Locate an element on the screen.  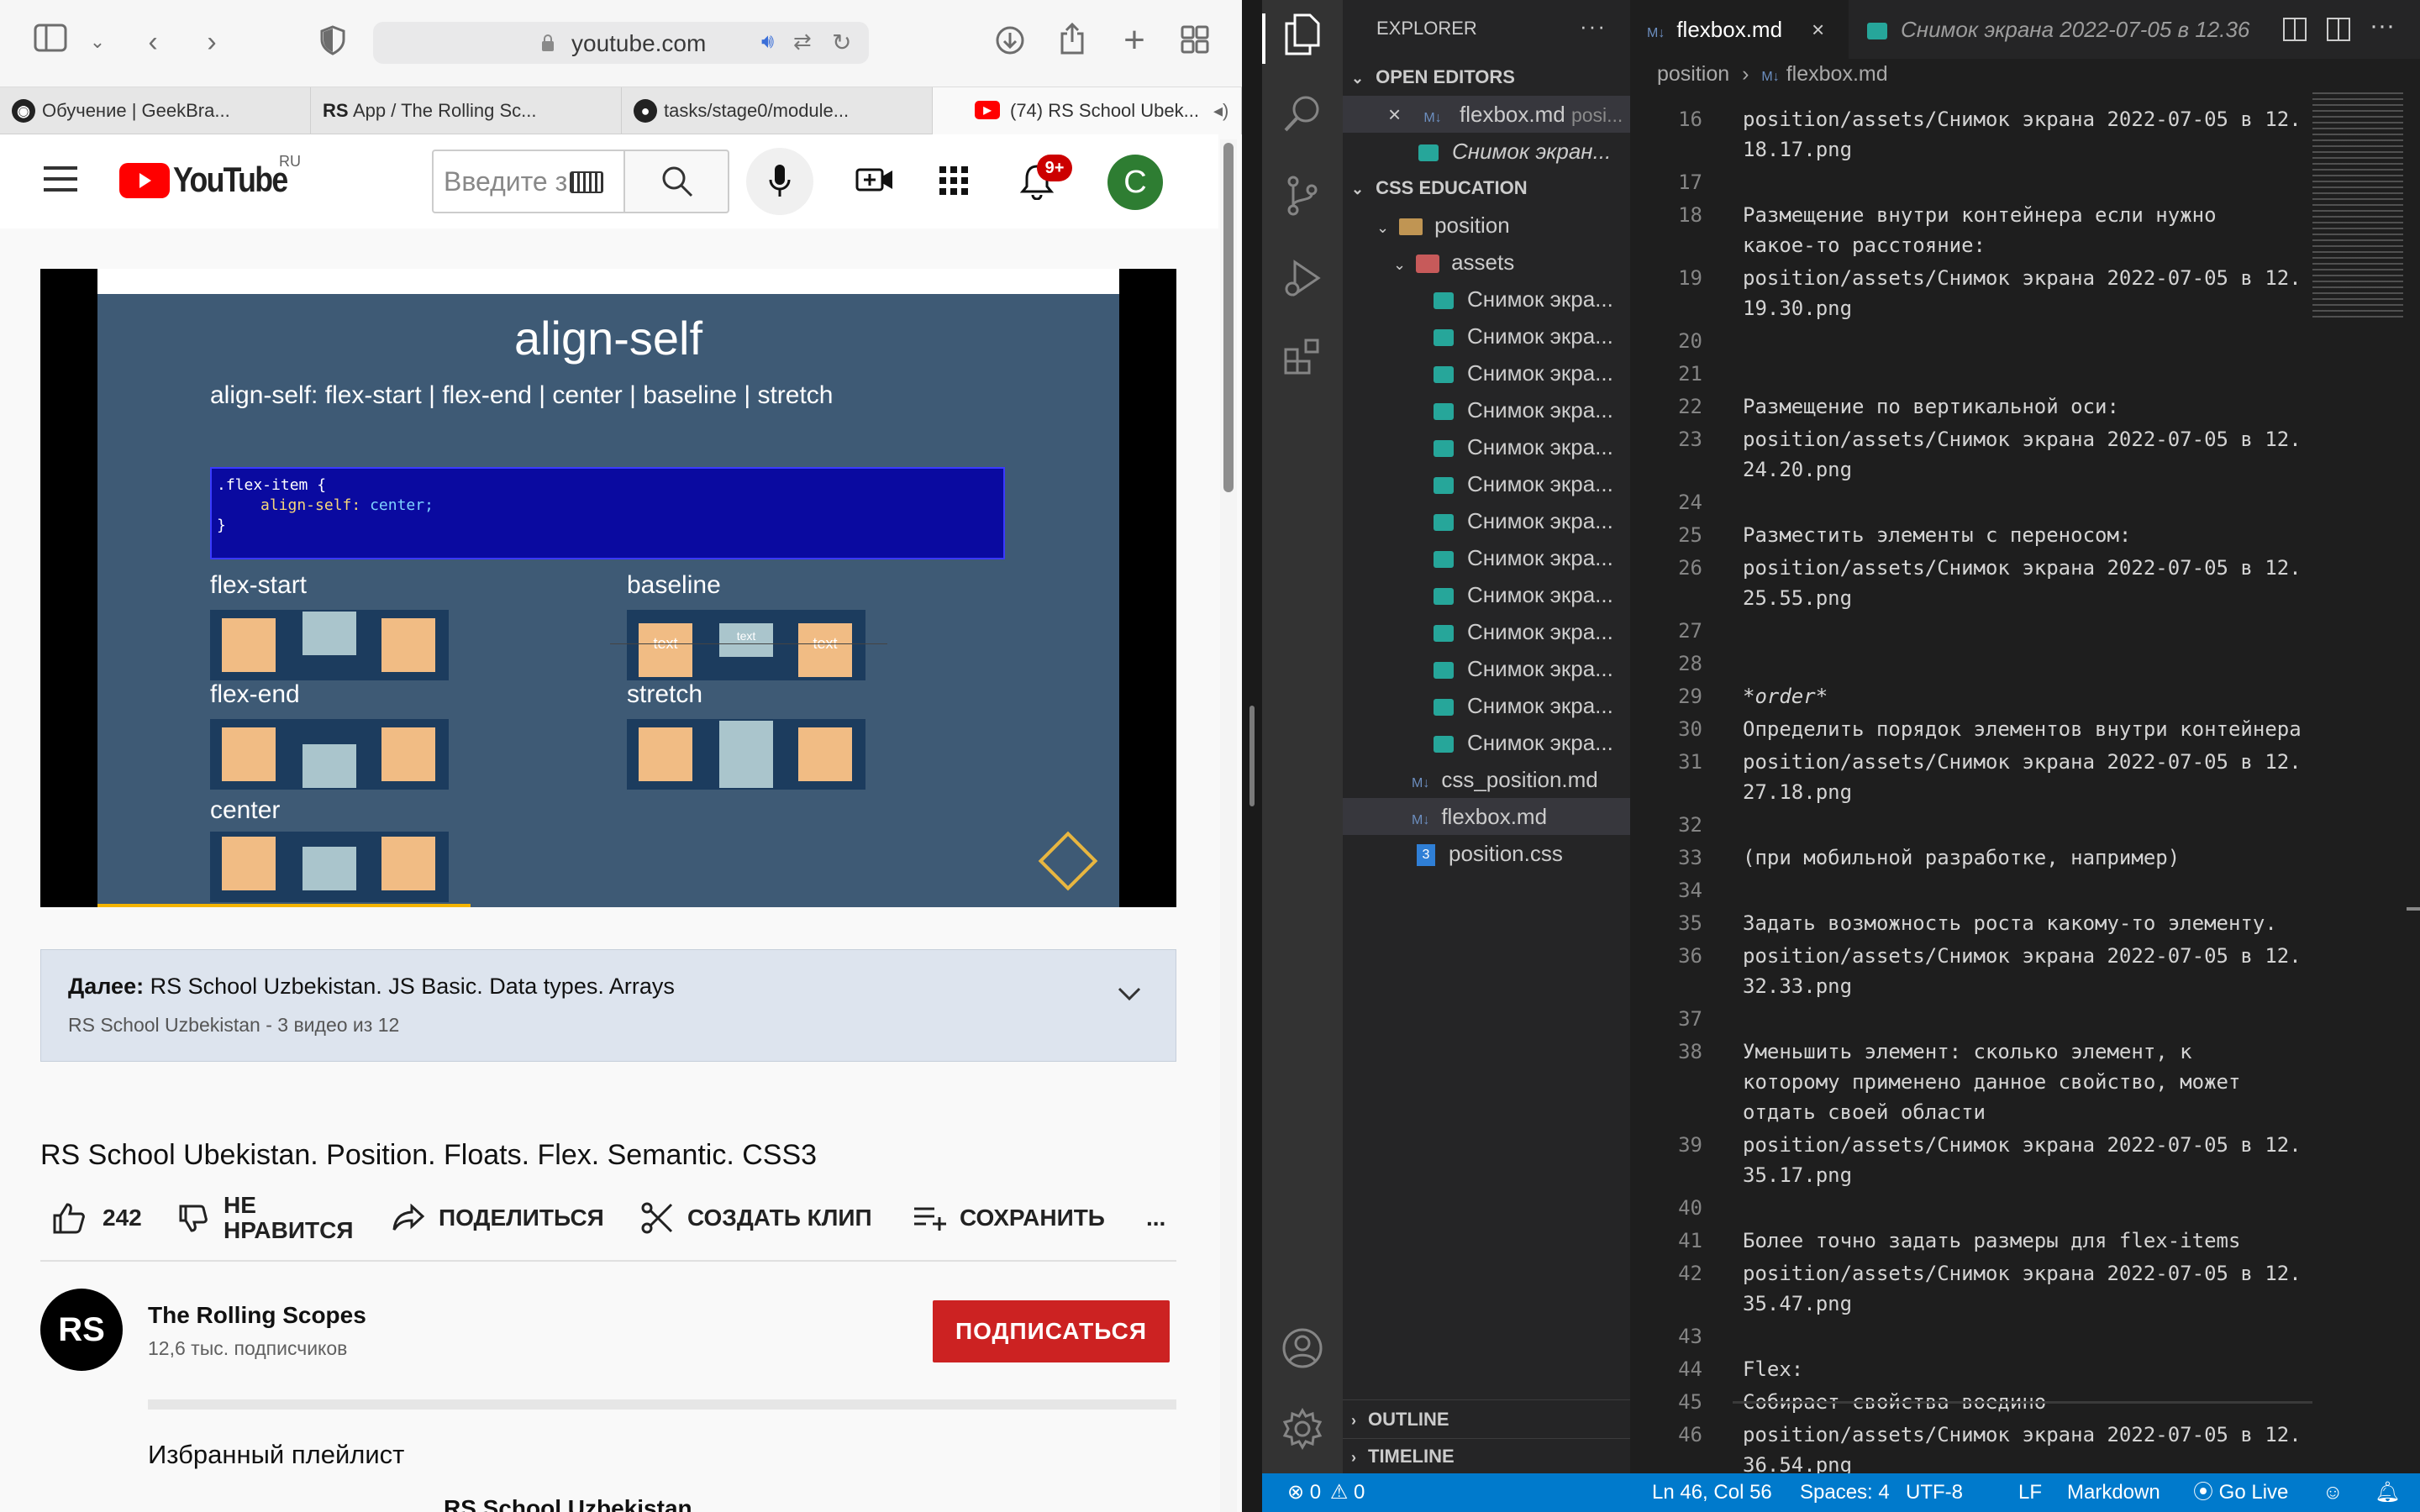
youtube-logo-icon is located at coordinates (144, 180).